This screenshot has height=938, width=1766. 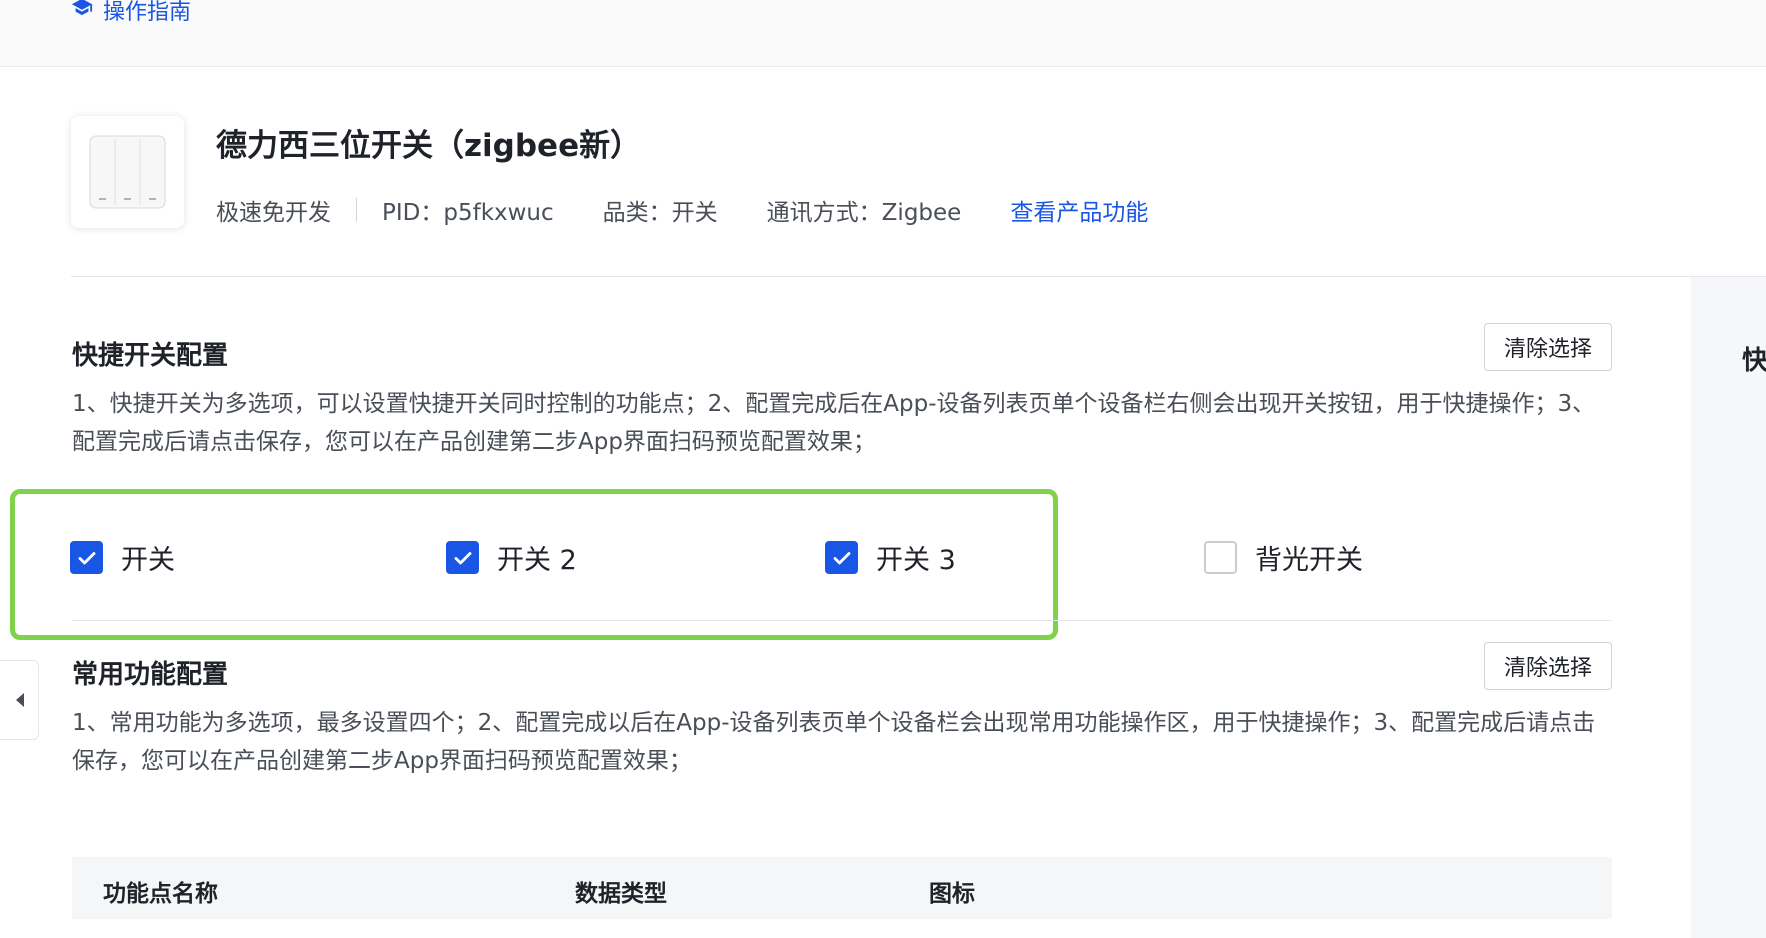 I want to click on switch-device-icon, so click(x=127, y=172).